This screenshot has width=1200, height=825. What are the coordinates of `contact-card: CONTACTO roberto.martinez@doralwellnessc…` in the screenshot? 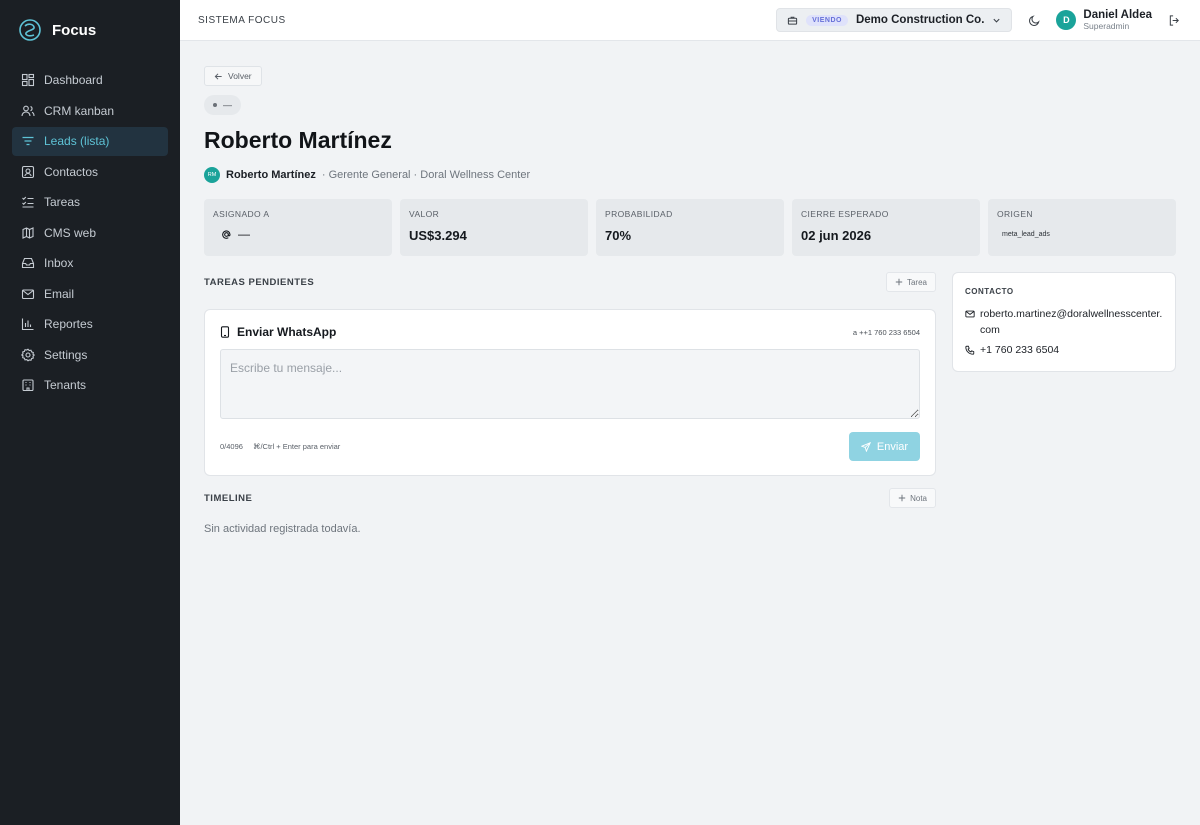 It's located at (1064, 322).